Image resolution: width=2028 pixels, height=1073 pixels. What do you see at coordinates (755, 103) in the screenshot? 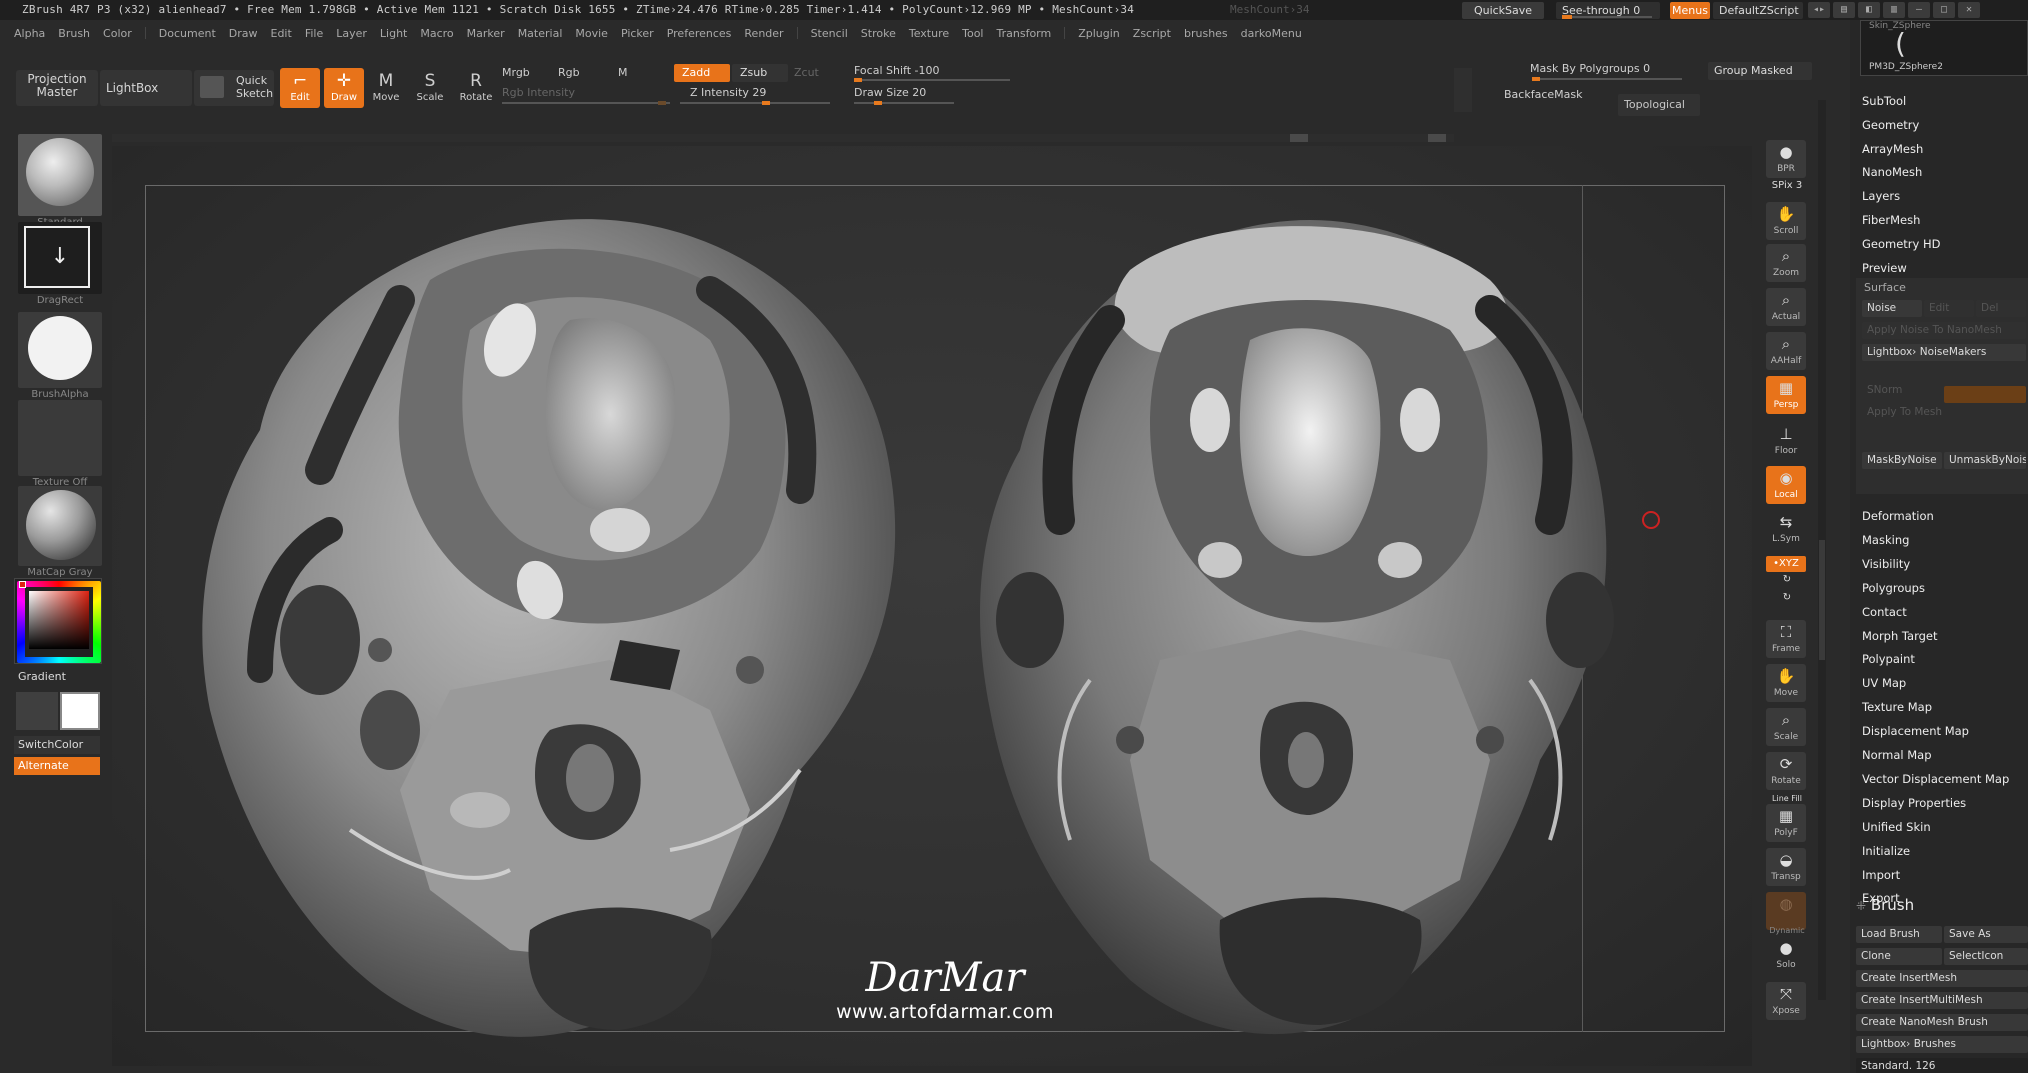
I see `z-intensity-track` at bounding box center [755, 103].